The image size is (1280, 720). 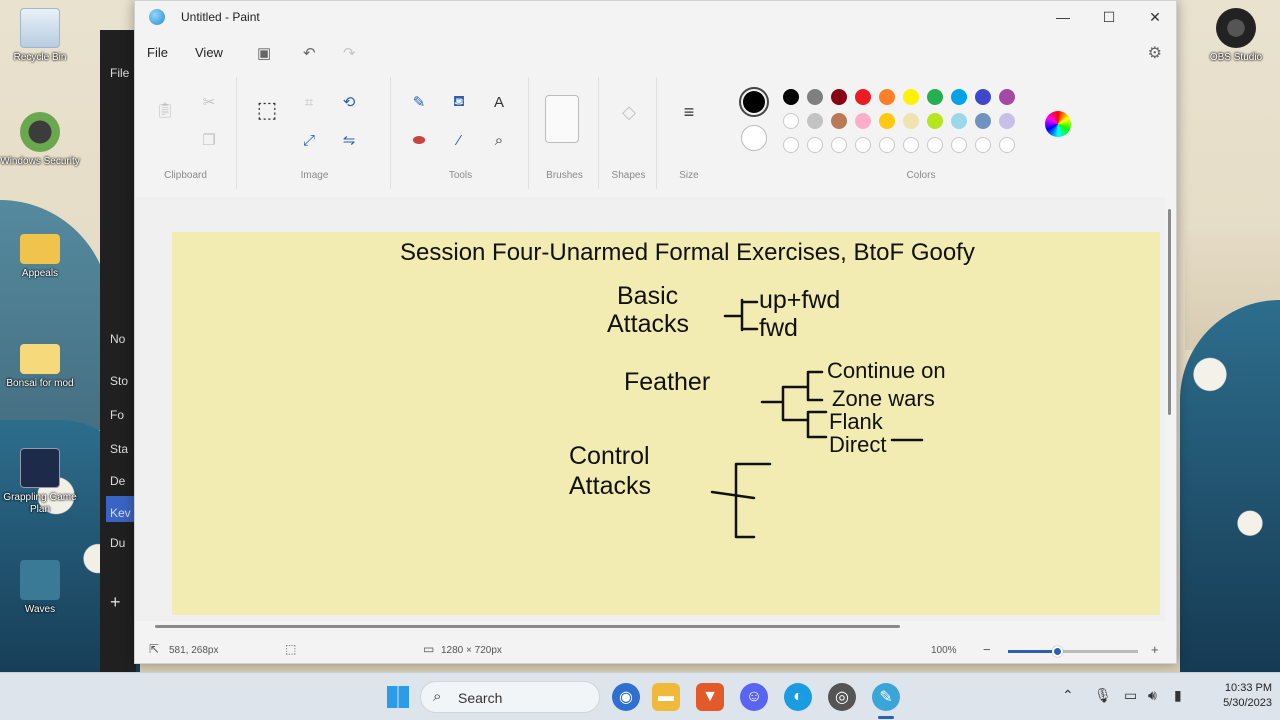 I want to click on paste-icon: 📋︎, so click(x=165, y=110).